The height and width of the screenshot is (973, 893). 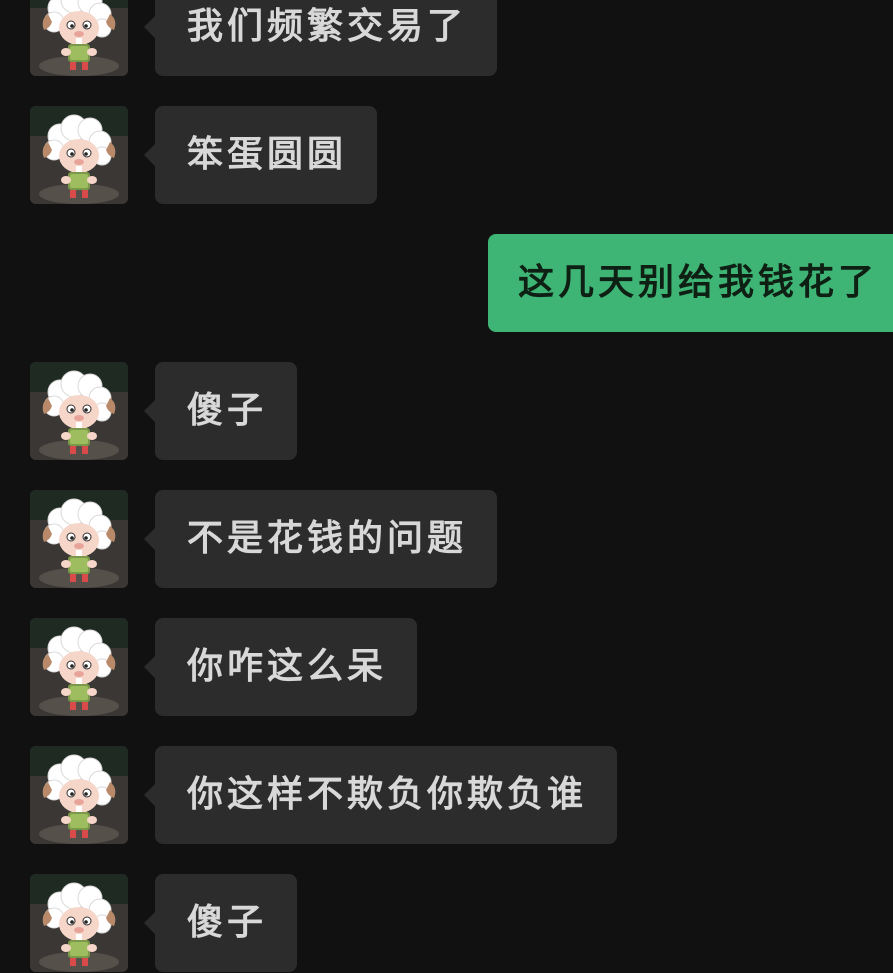 I want to click on message-row: 我们频繁交易了, so click(x=446, y=38).